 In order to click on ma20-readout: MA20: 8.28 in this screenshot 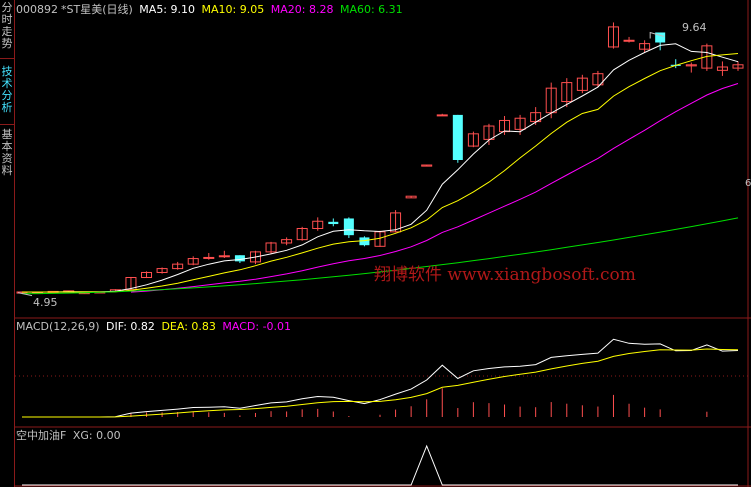, I will do `click(302, 9)`.